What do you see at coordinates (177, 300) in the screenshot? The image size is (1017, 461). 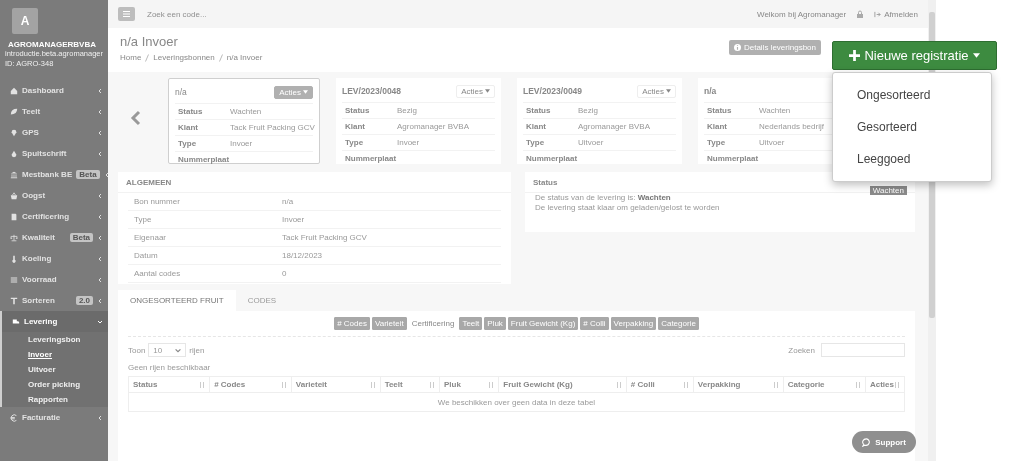 I see `tab: ONGESORTEERD FRUIT` at bounding box center [177, 300].